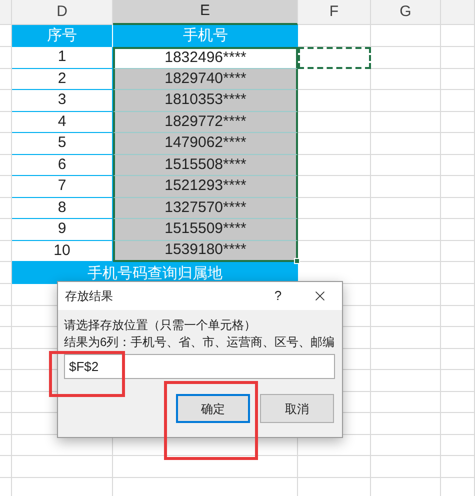 The height and width of the screenshot is (496, 475). Describe the element at coordinates (334, 12) in the screenshot. I see `column-header: F` at that location.